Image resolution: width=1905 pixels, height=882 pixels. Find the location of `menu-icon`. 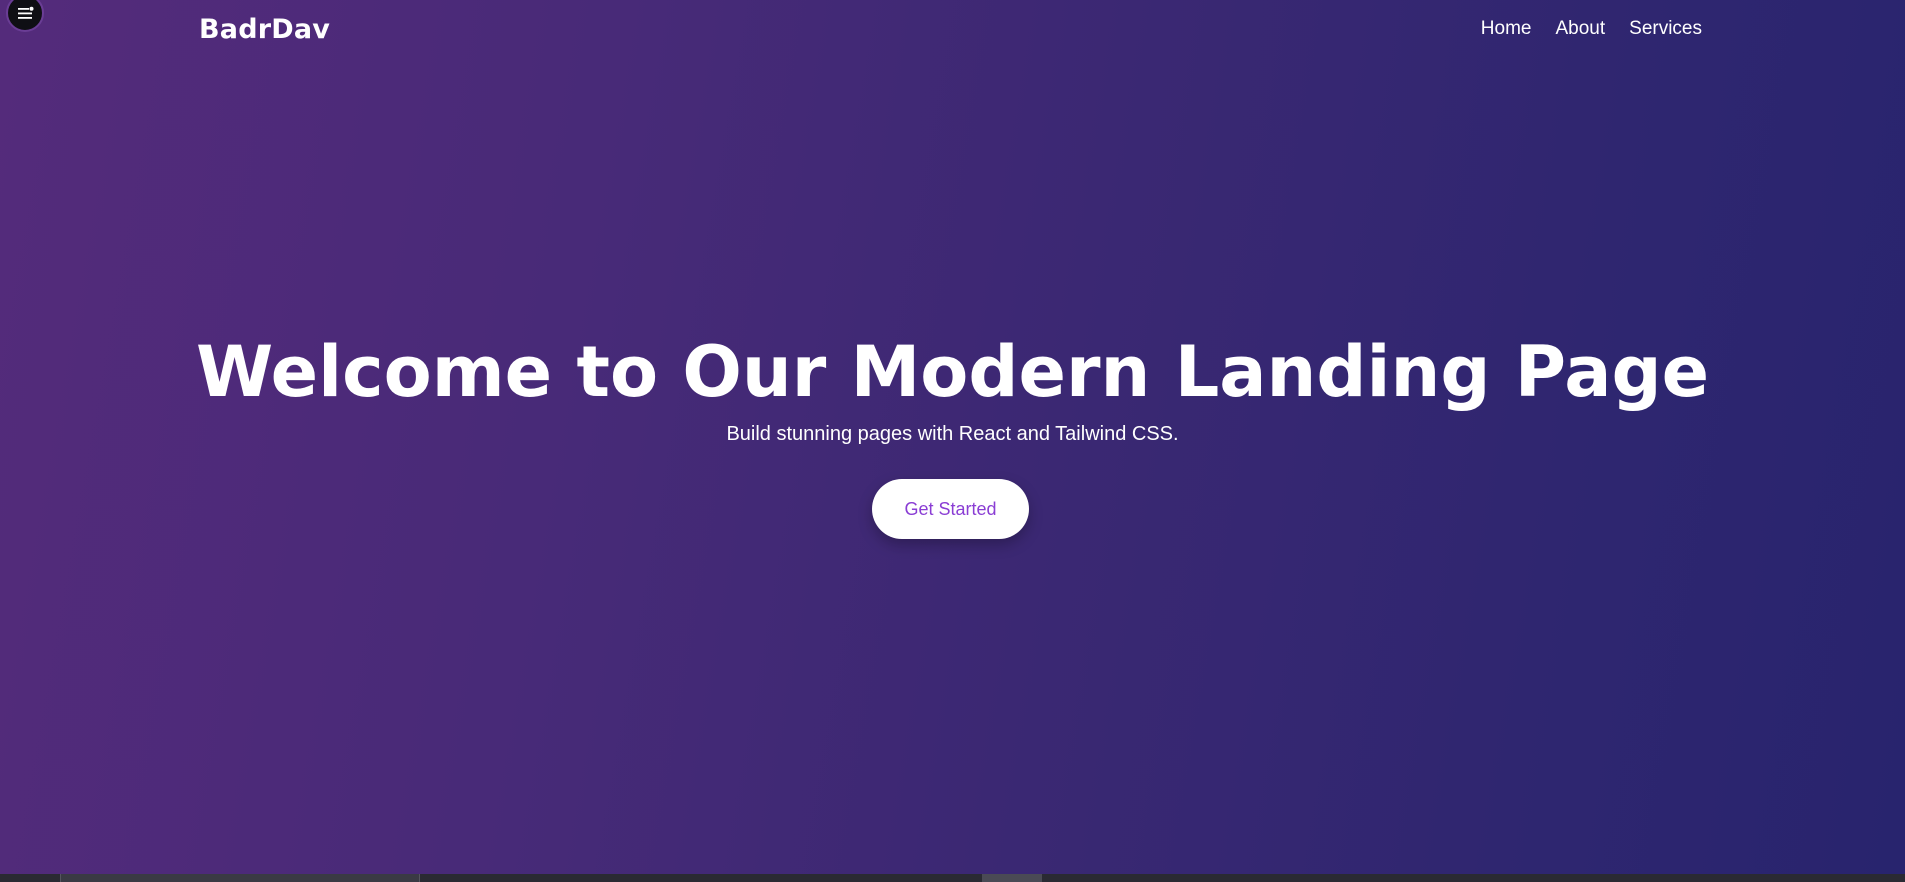

menu-icon is located at coordinates (26, 12).